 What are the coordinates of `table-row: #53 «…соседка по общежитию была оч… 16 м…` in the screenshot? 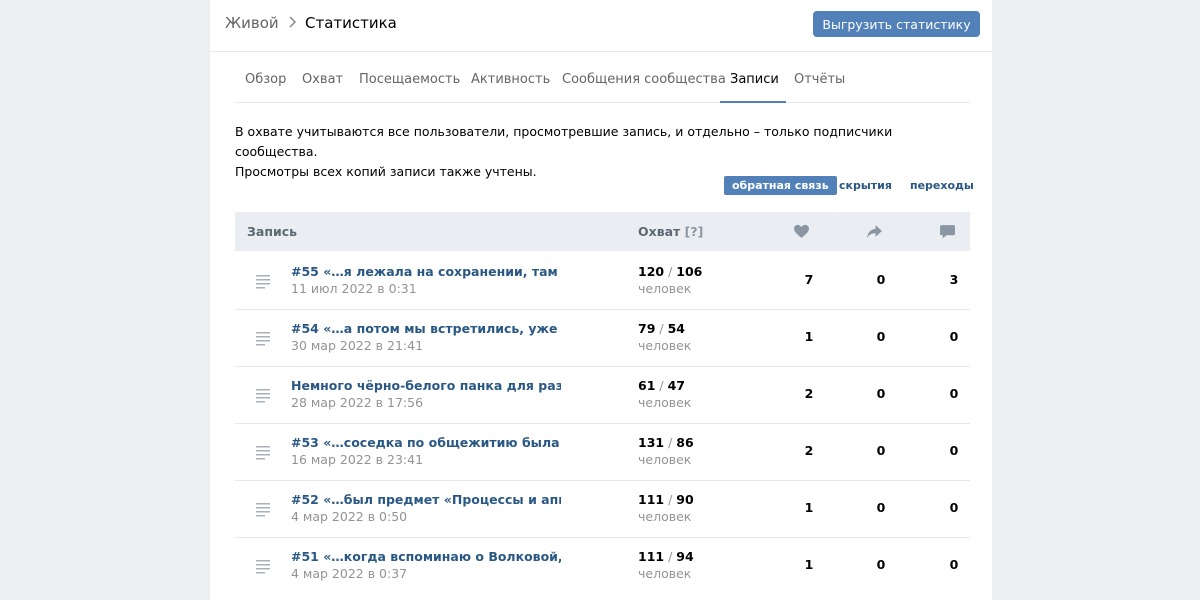 It's located at (602, 452).